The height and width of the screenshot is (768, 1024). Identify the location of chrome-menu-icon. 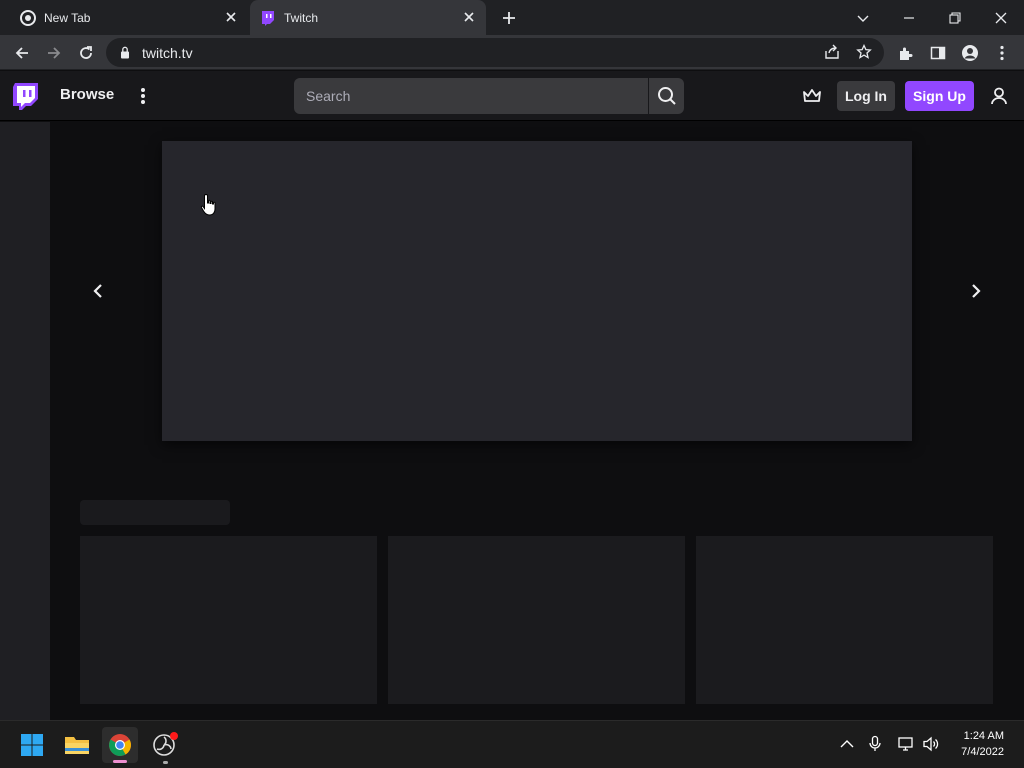
(1002, 53).